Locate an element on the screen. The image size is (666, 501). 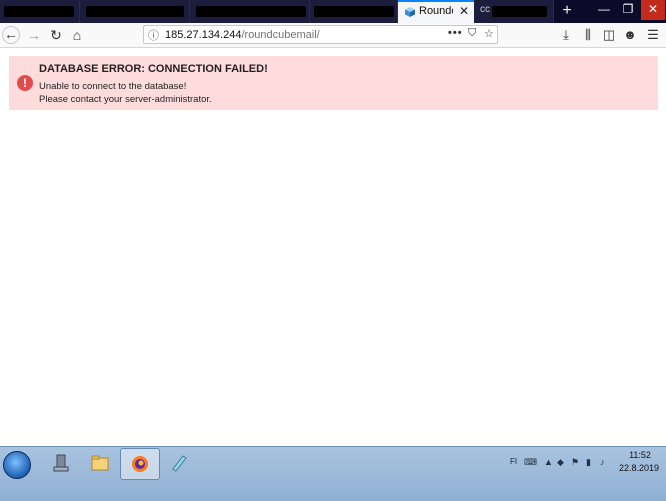
file-server-icon is located at coordinates (61, 463).